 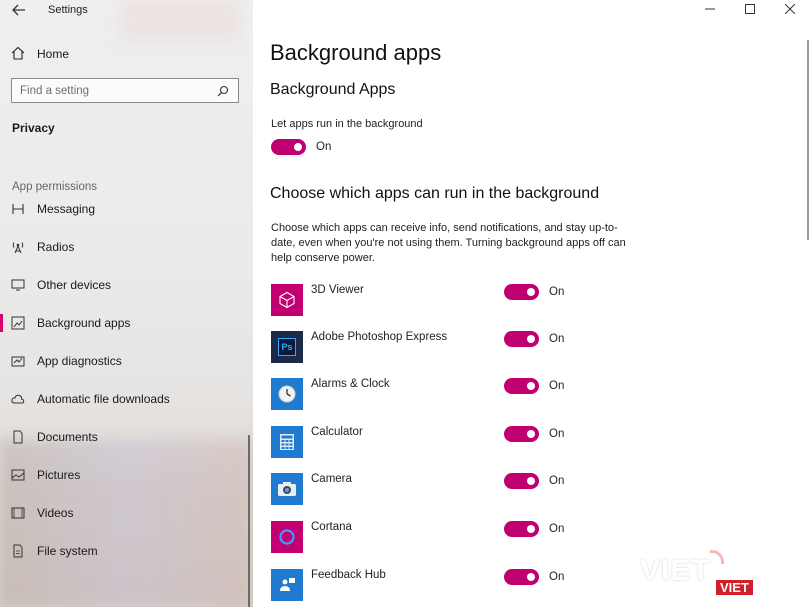 What do you see at coordinates (18, 285) in the screenshot?
I see `other-devices-icon` at bounding box center [18, 285].